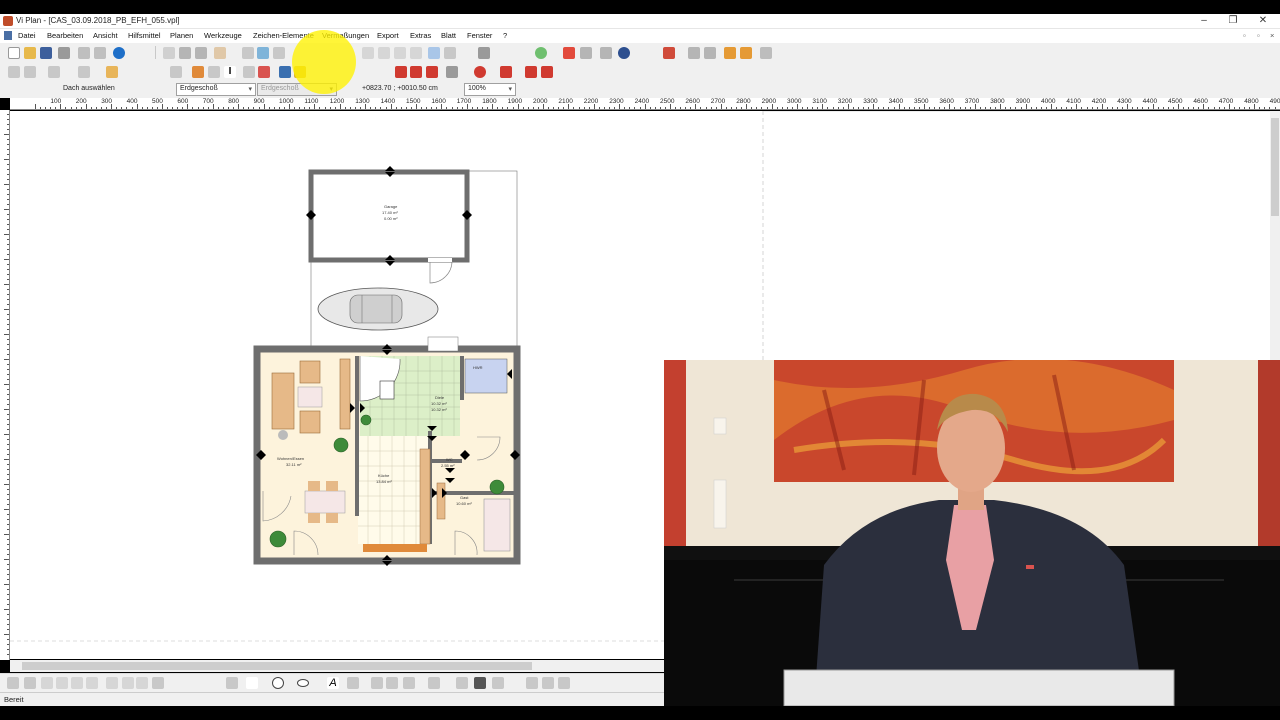 This screenshot has width=1280, height=720. Describe the element at coordinates (490, 89) in the screenshot. I see `zoom-select: 100% ▾` at that location.